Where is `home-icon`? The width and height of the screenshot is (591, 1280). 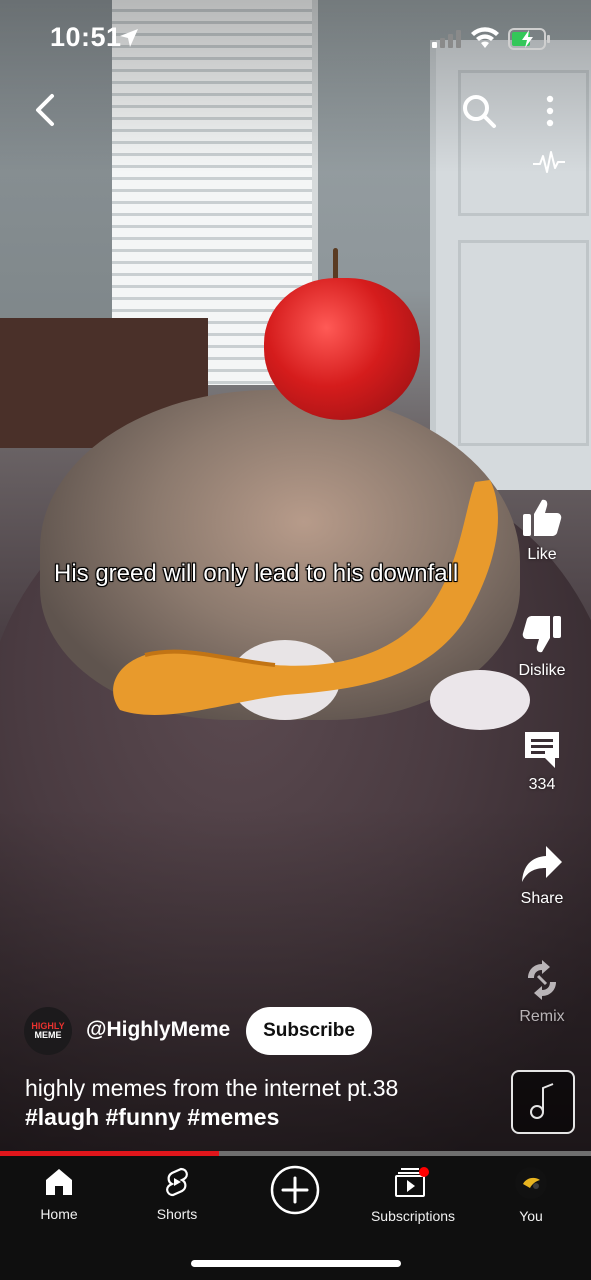
home-icon is located at coordinates (59, 1182).